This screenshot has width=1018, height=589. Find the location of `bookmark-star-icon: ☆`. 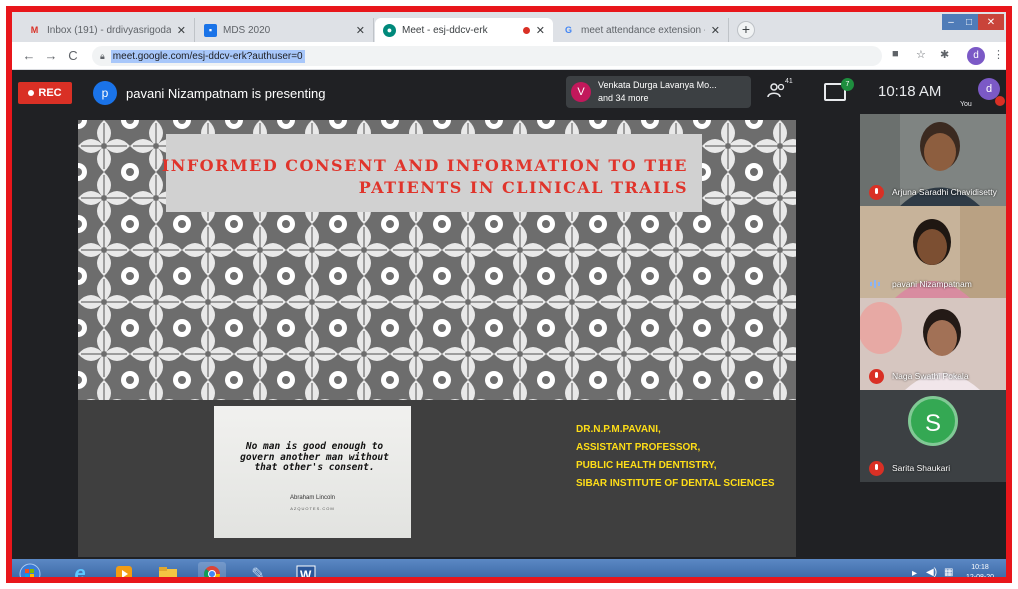

bookmark-star-icon: ☆ is located at coordinates (921, 54).